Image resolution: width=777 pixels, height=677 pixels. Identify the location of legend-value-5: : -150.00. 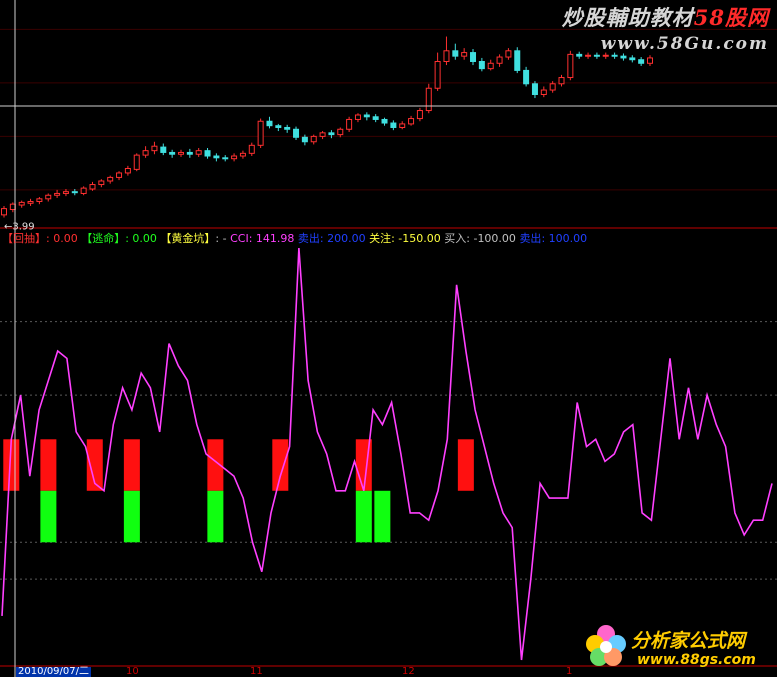
(418, 238).